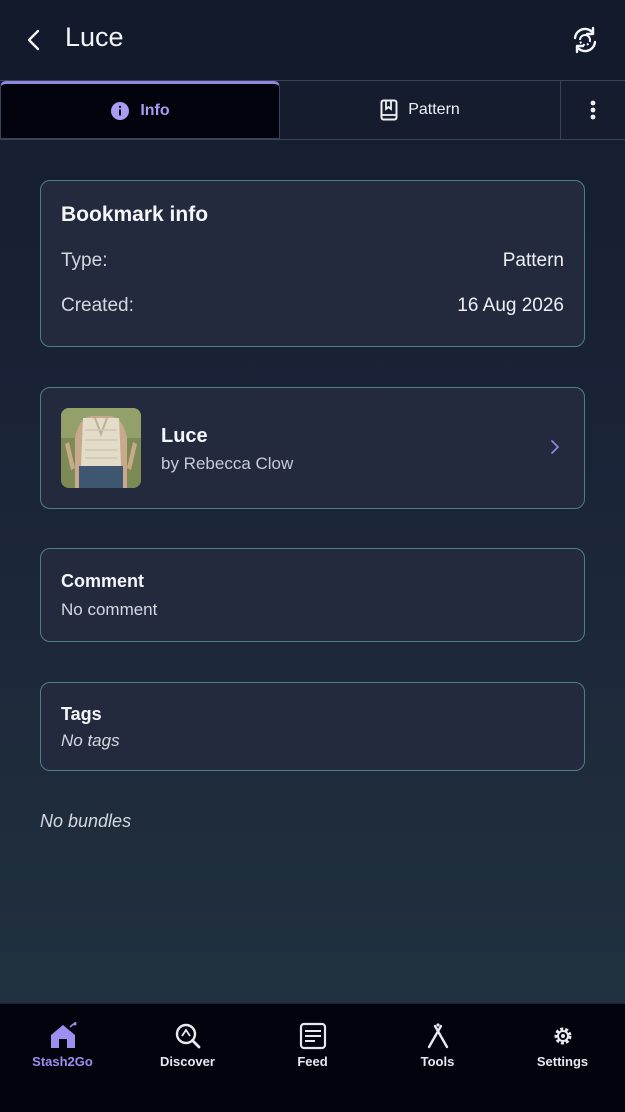 The height and width of the screenshot is (1112, 625). I want to click on pattern-thumbnail, so click(101, 448).